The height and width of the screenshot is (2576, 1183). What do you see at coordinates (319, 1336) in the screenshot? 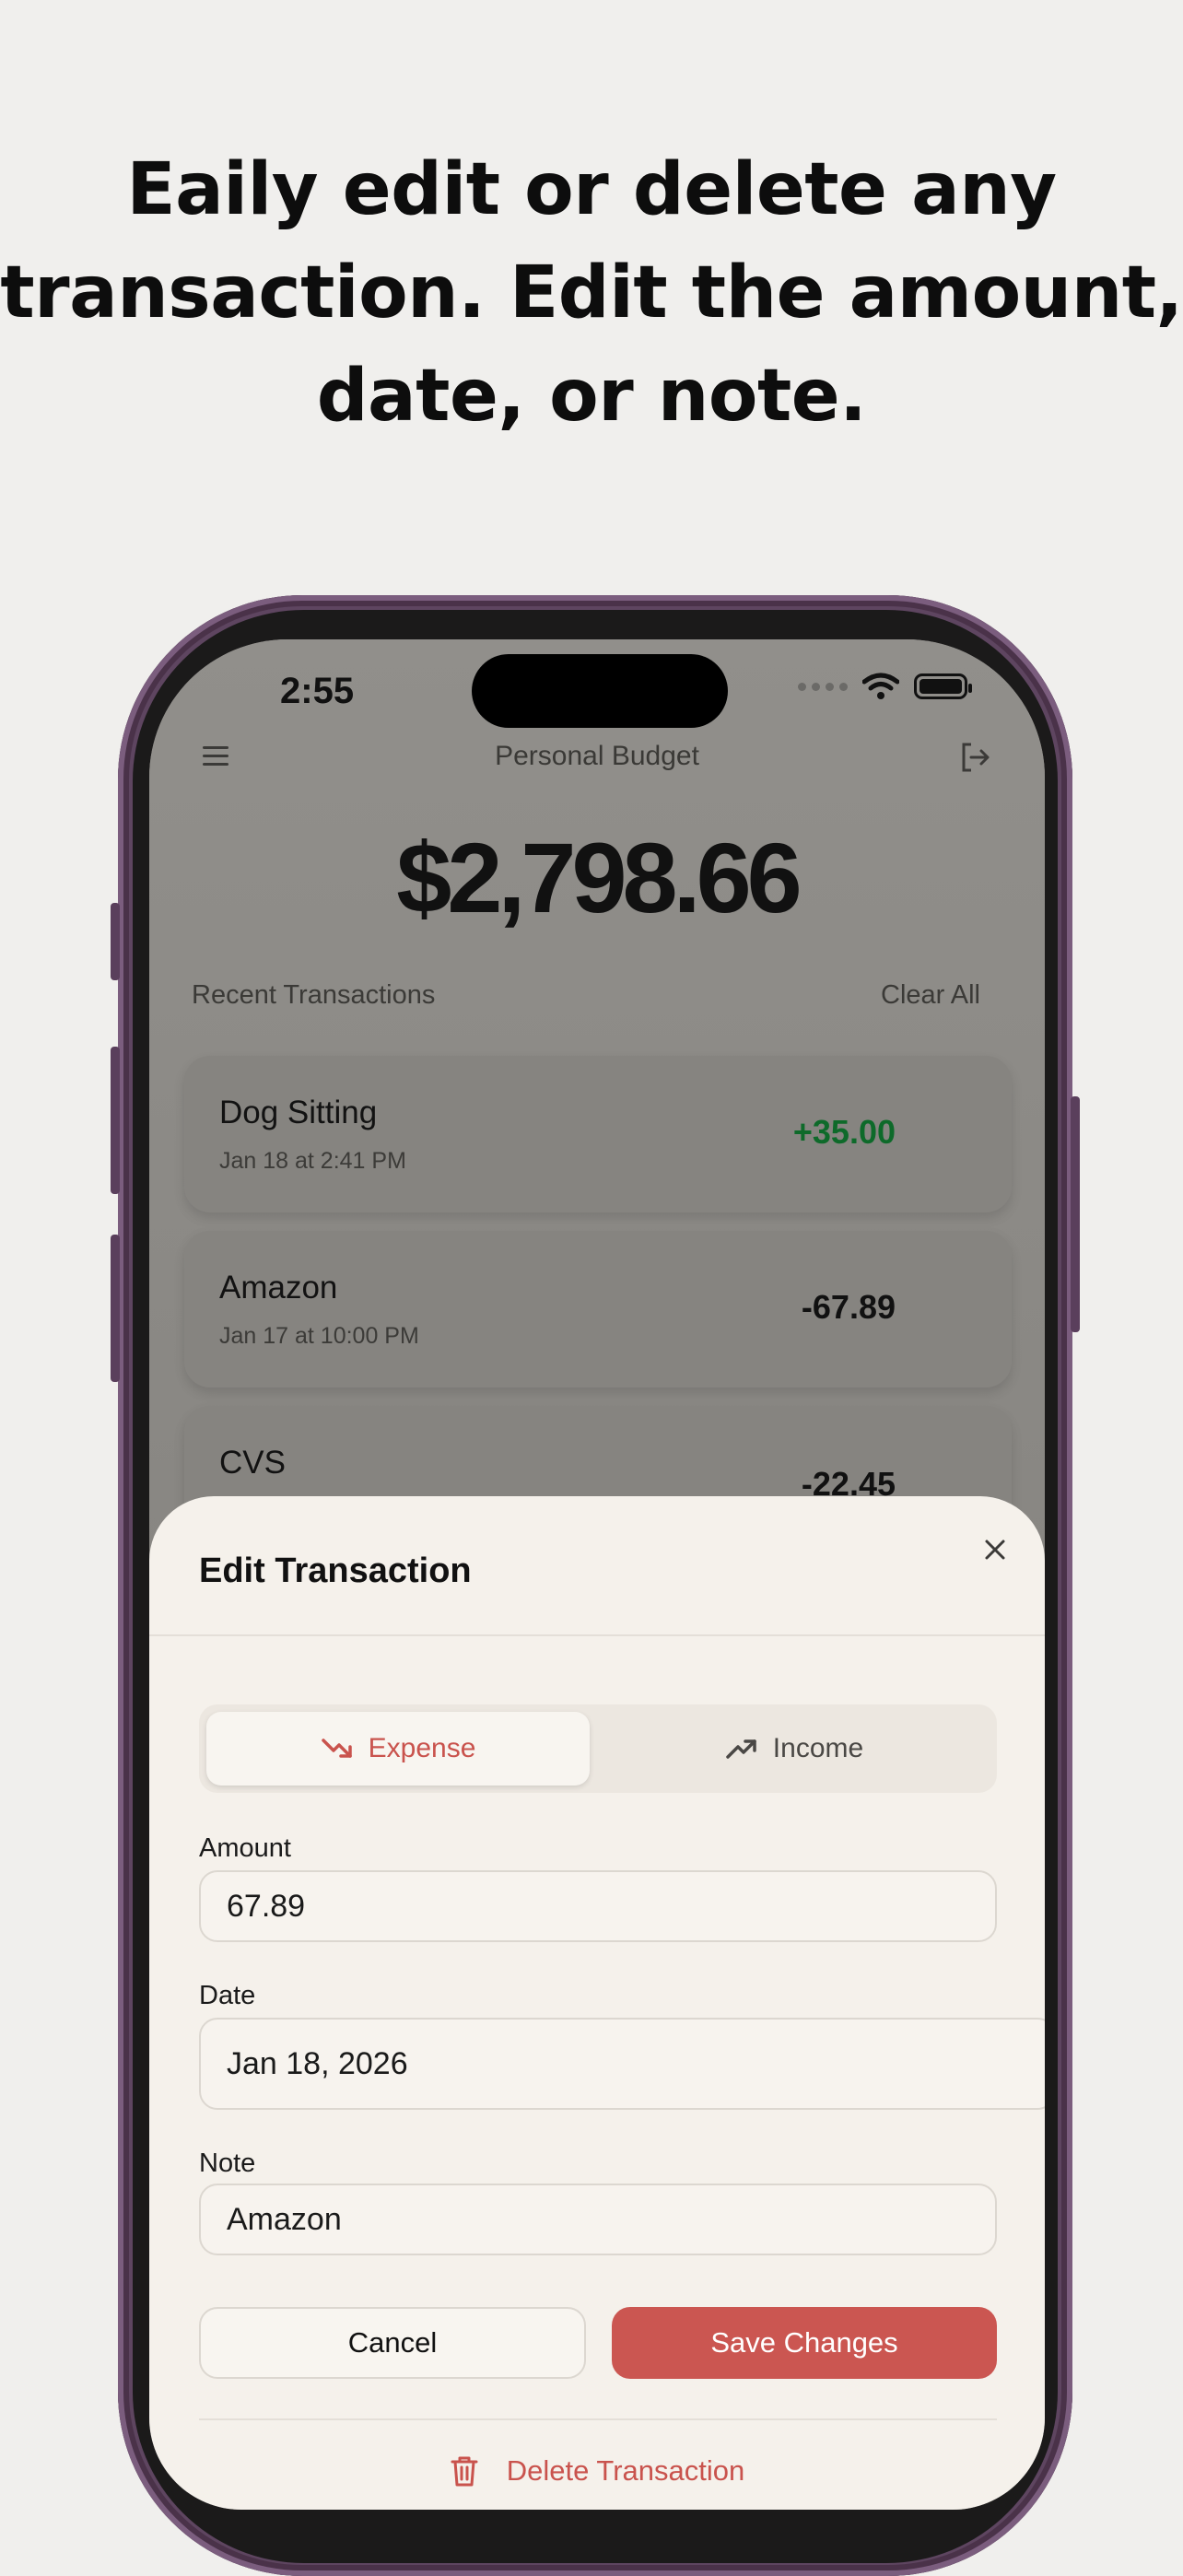
I see `transaction-date: Jan 17 at 10:00 PM` at bounding box center [319, 1336].